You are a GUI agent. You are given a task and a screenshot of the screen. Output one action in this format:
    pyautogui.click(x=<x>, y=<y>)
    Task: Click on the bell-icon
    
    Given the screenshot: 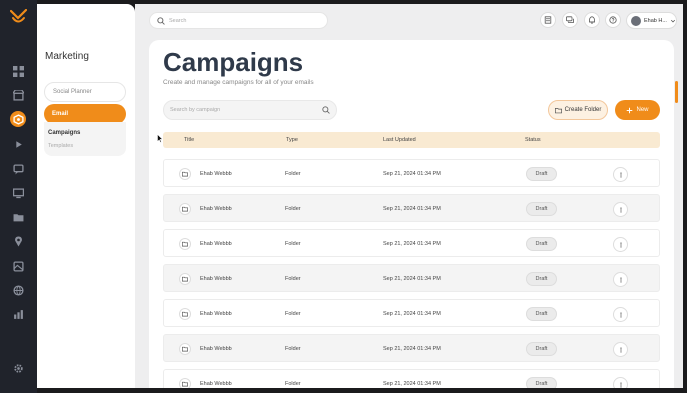 What is the action you would take?
    pyautogui.click(x=592, y=20)
    